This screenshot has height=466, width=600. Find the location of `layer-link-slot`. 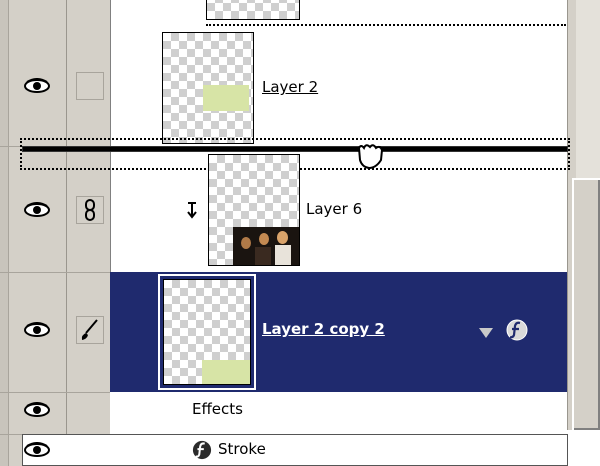

layer-link-slot is located at coordinates (90, 86).